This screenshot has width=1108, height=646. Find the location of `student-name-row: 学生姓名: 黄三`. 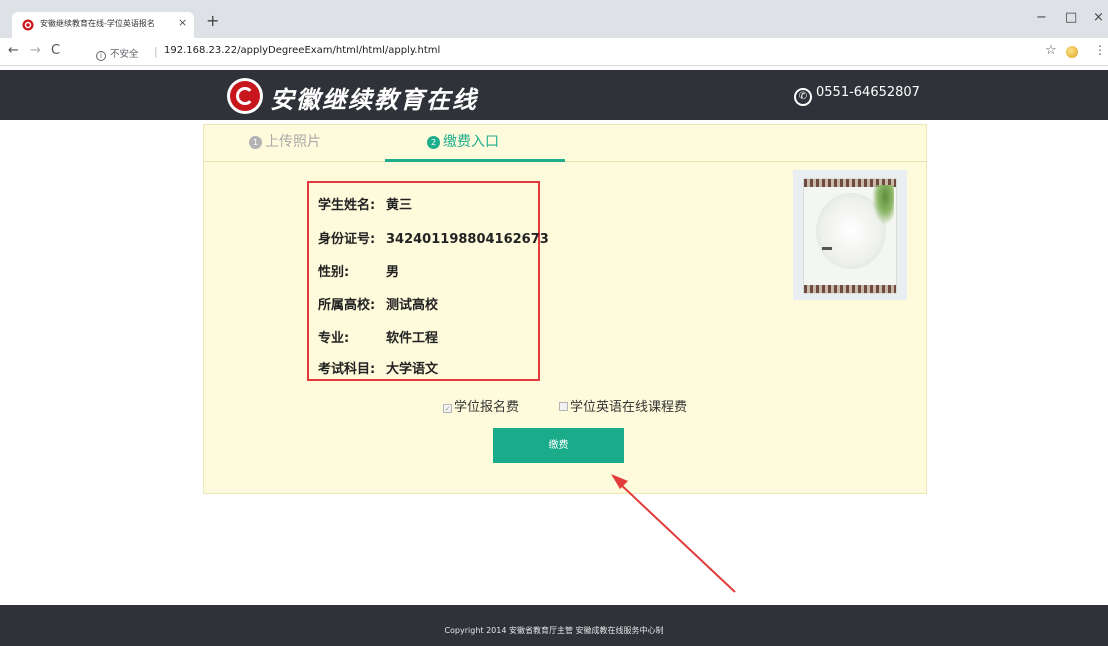

student-name-row: 学生姓名: 黄三 is located at coordinates (365, 203).